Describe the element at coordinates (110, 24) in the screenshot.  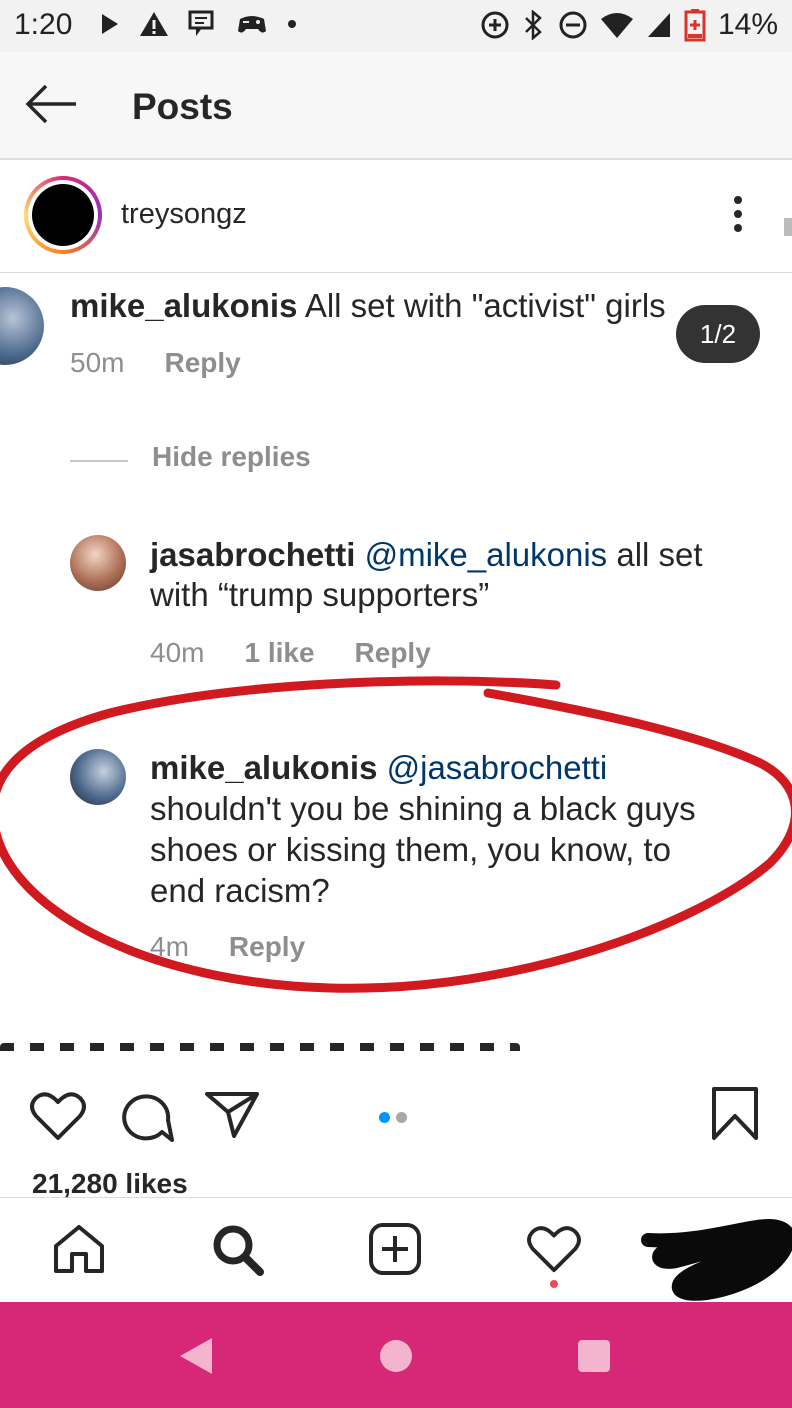
I see `play-icon` at that location.